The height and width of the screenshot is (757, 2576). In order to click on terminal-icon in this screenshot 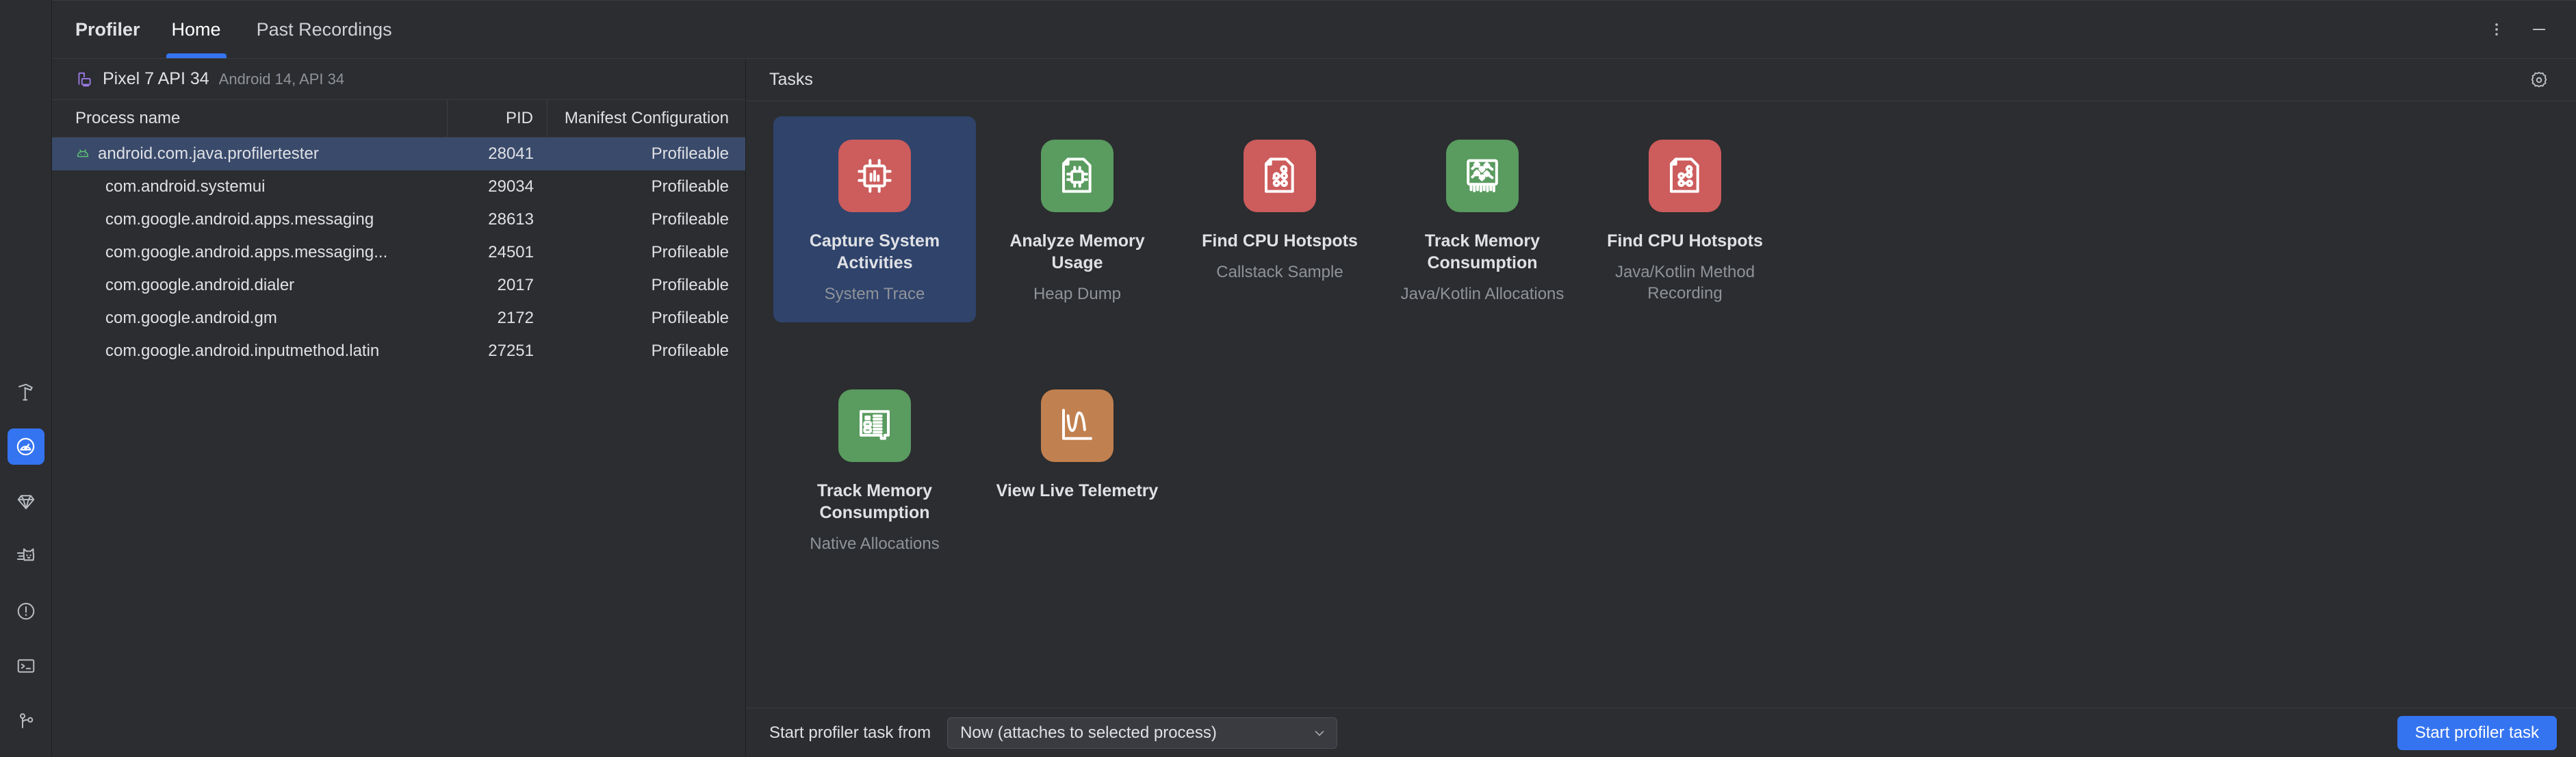, I will do `click(26, 665)`.